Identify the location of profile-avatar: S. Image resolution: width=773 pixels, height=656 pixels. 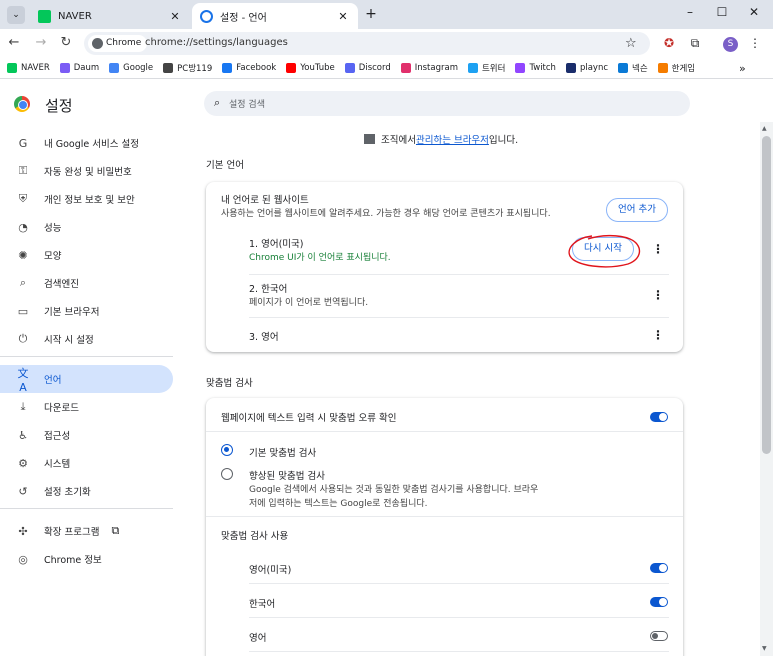
(730, 44).